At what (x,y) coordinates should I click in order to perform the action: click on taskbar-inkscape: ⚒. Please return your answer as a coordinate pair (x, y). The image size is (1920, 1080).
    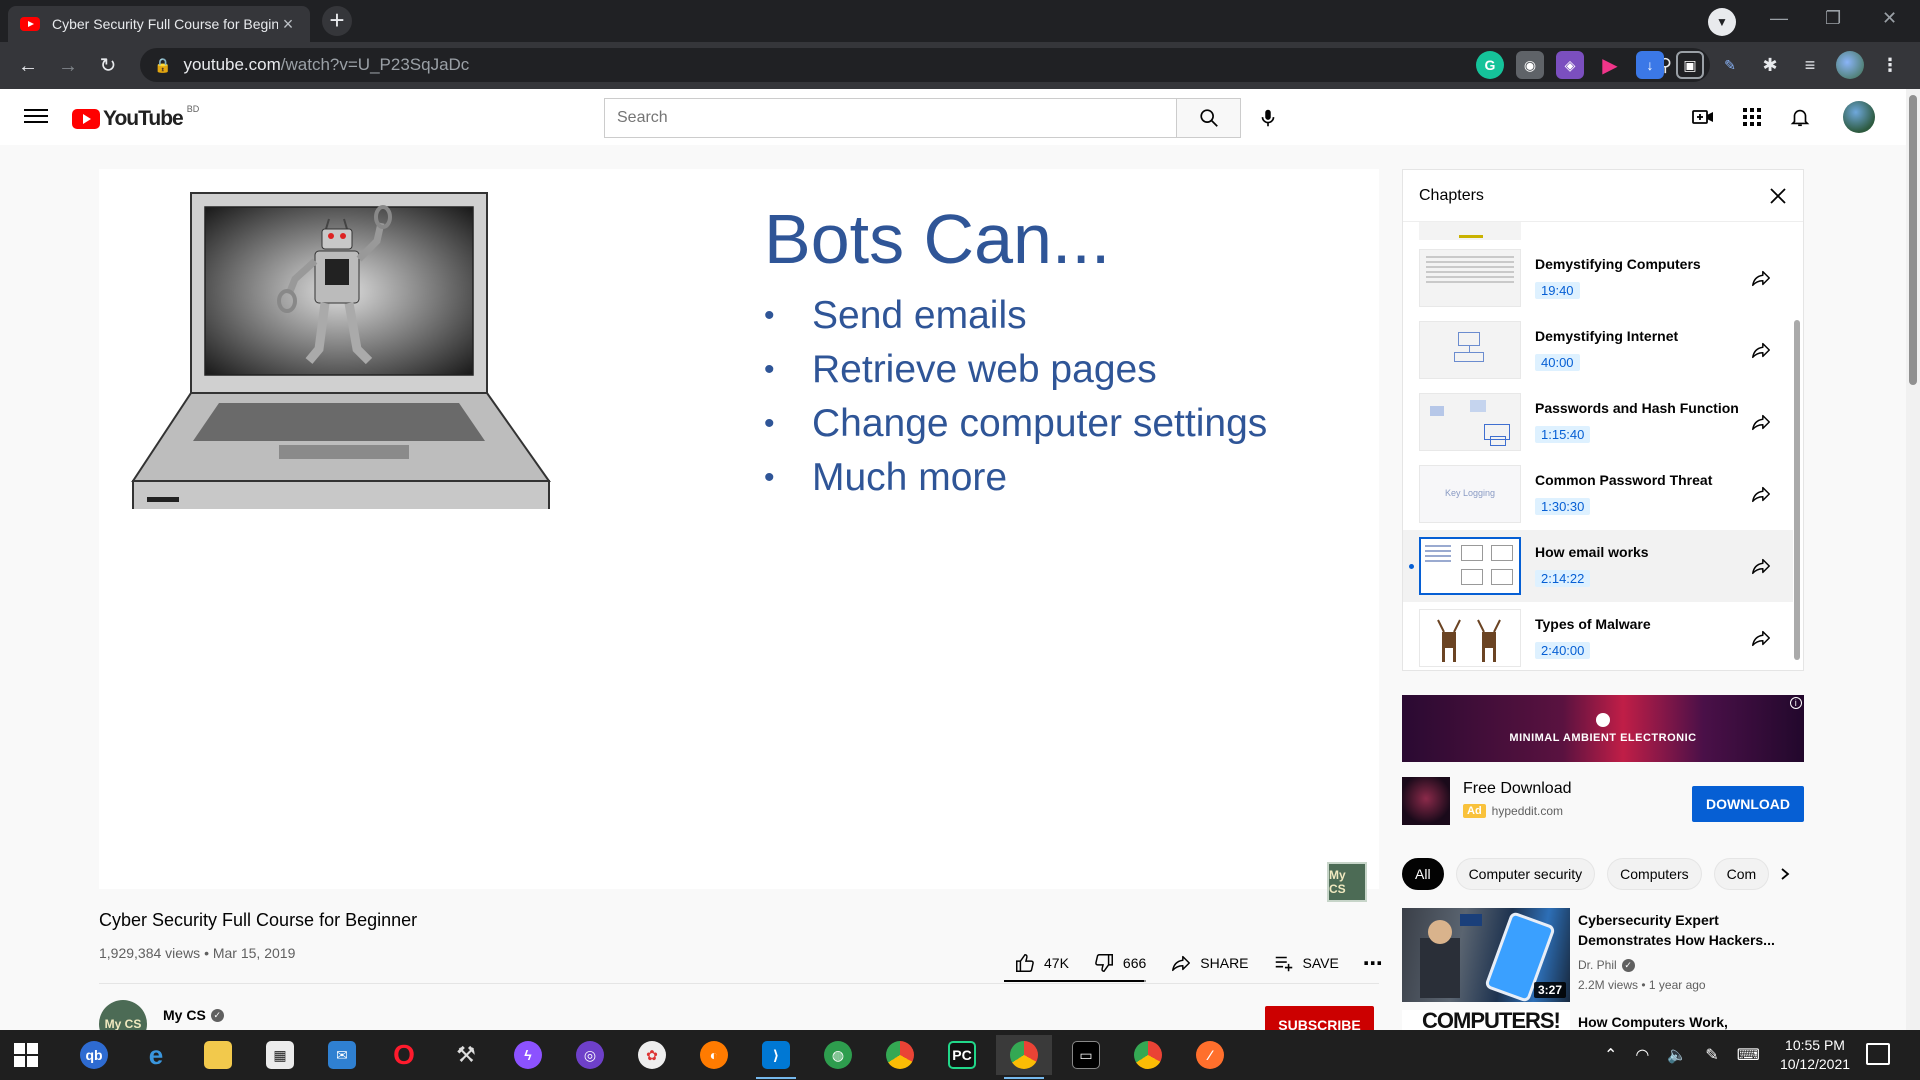
    Looking at the image, I should click on (466, 1055).